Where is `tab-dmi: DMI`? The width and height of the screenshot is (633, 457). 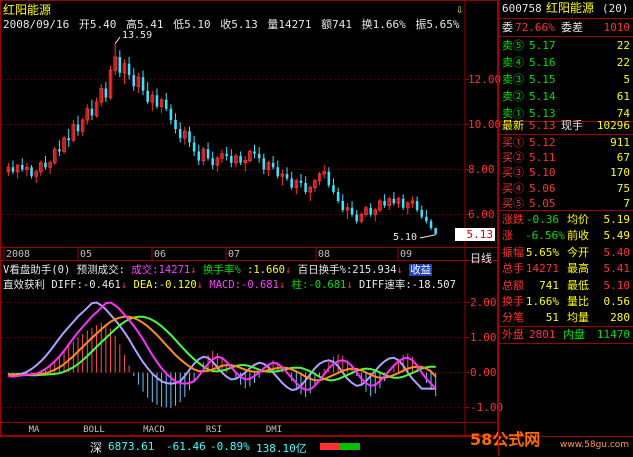
tab-dmi: DMI is located at coordinates (274, 430).